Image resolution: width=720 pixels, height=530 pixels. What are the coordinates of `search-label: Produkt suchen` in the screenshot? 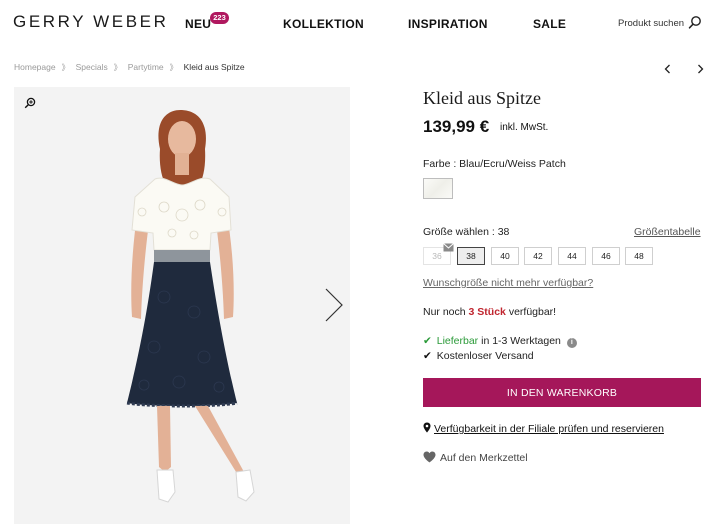 It's located at (651, 23).